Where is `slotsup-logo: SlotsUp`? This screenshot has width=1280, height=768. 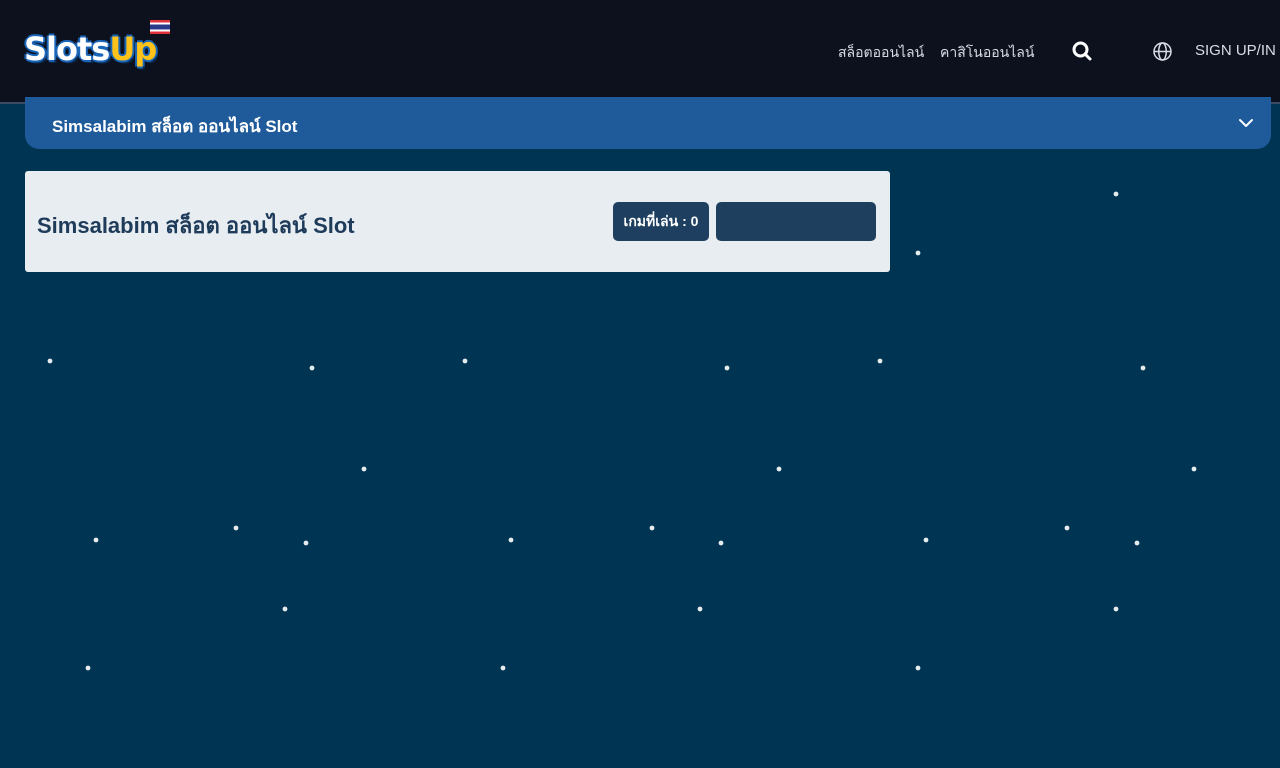
slotsup-logo: SlotsUp is located at coordinates (98, 47).